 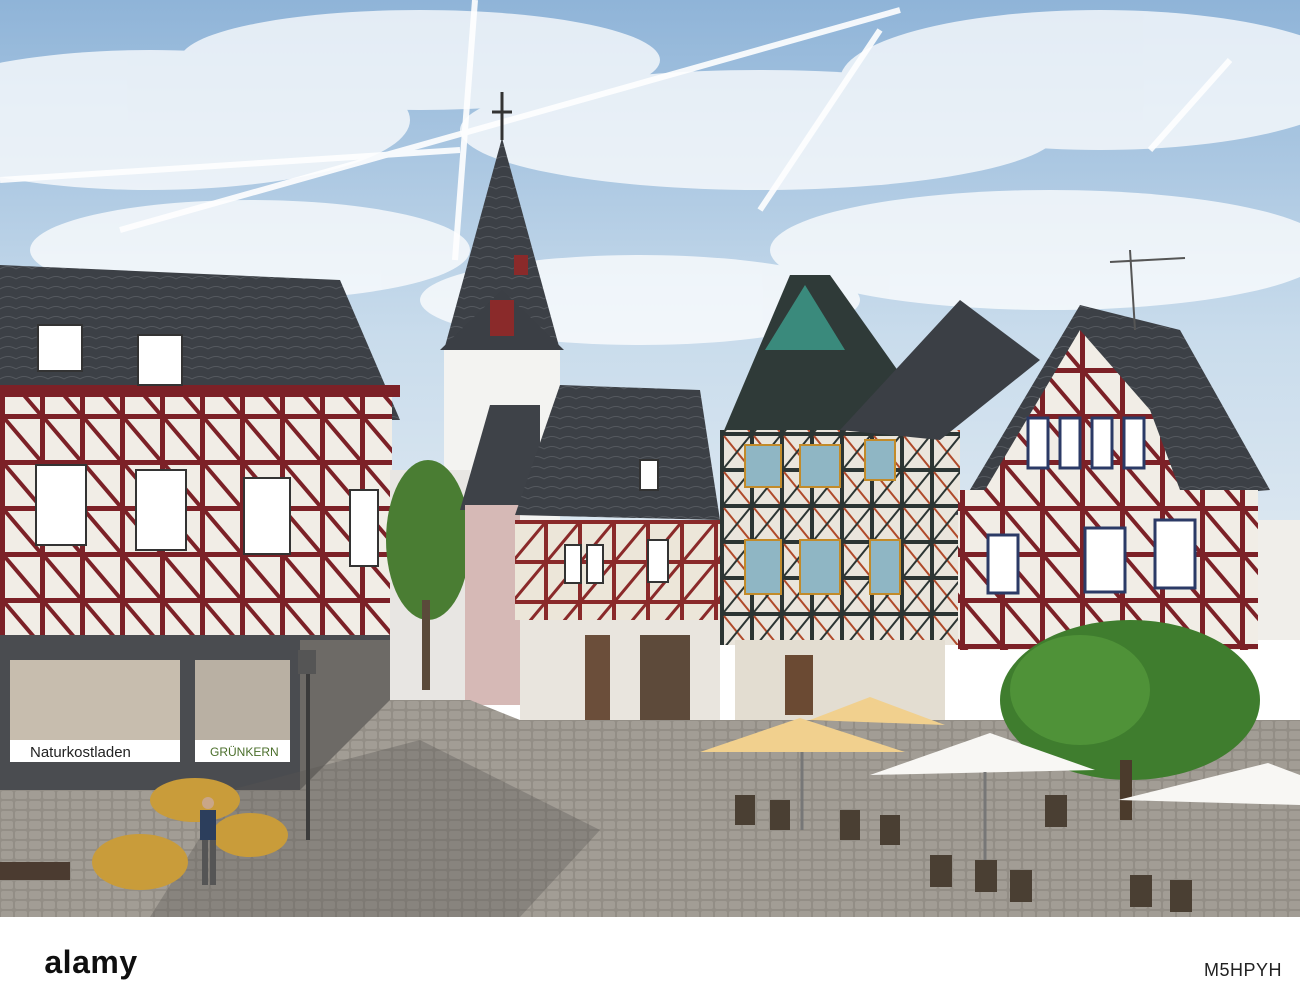 What do you see at coordinates (208, 841) in the screenshot?
I see `pedestrian` at bounding box center [208, 841].